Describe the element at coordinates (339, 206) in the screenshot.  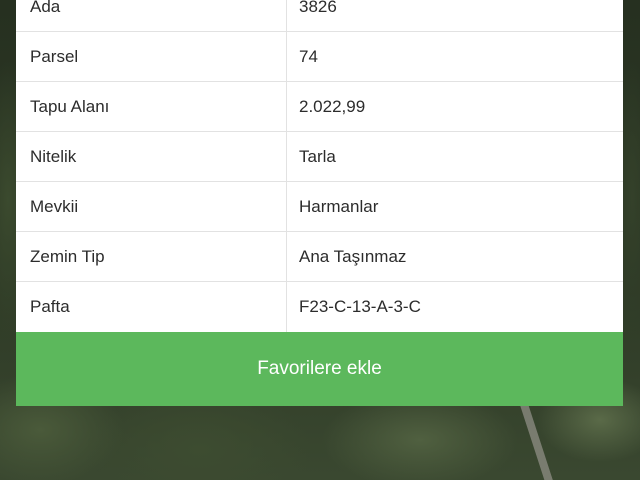
I see `row-value: Harmanlar` at that location.